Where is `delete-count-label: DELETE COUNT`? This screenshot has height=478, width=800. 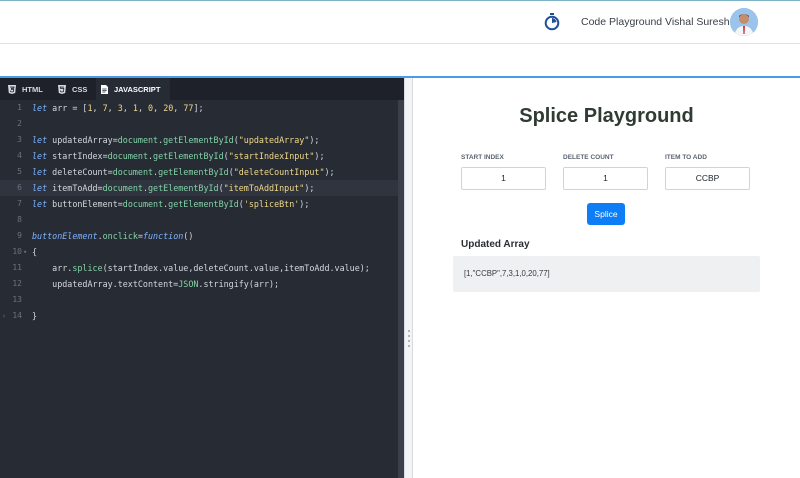
delete-count-label: DELETE COUNT is located at coordinates (588, 157).